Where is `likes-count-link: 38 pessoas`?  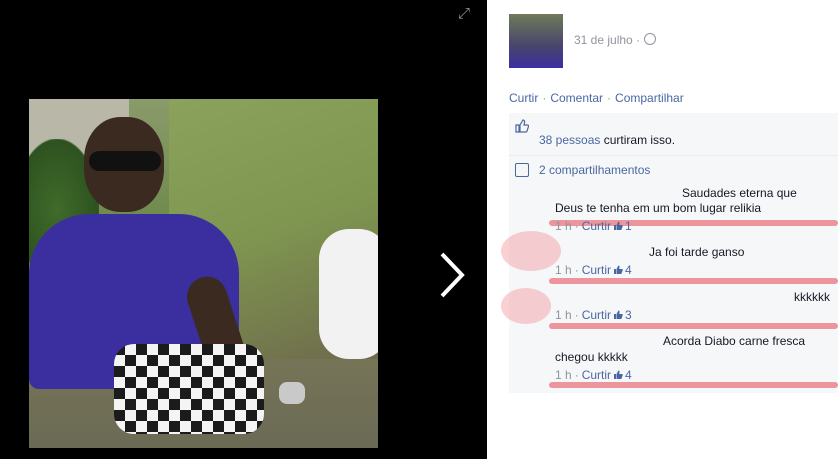
likes-count-link: 38 pessoas is located at coordinates (569, 140).